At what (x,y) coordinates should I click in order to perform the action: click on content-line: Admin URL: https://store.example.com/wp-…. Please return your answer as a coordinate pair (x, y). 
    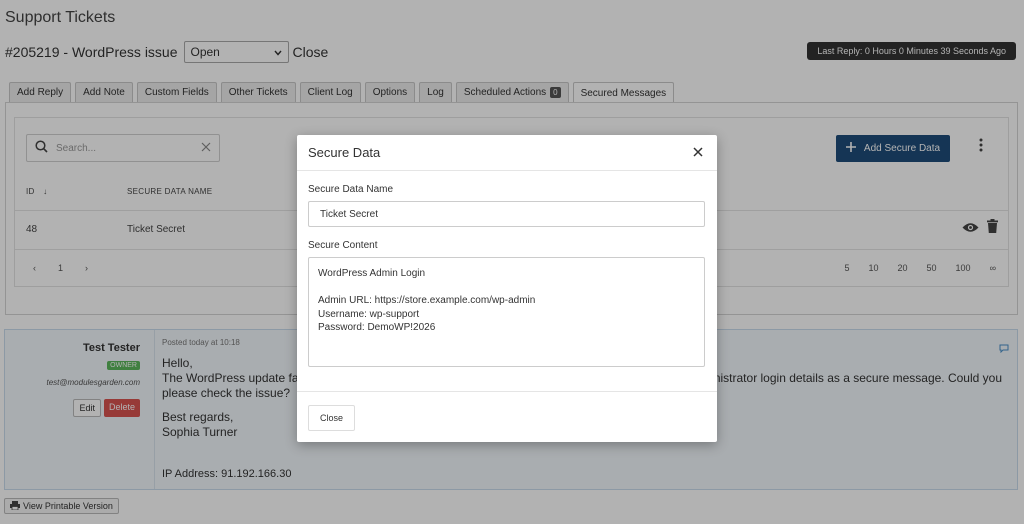
    Looking at the image, I should click on (427, 300).